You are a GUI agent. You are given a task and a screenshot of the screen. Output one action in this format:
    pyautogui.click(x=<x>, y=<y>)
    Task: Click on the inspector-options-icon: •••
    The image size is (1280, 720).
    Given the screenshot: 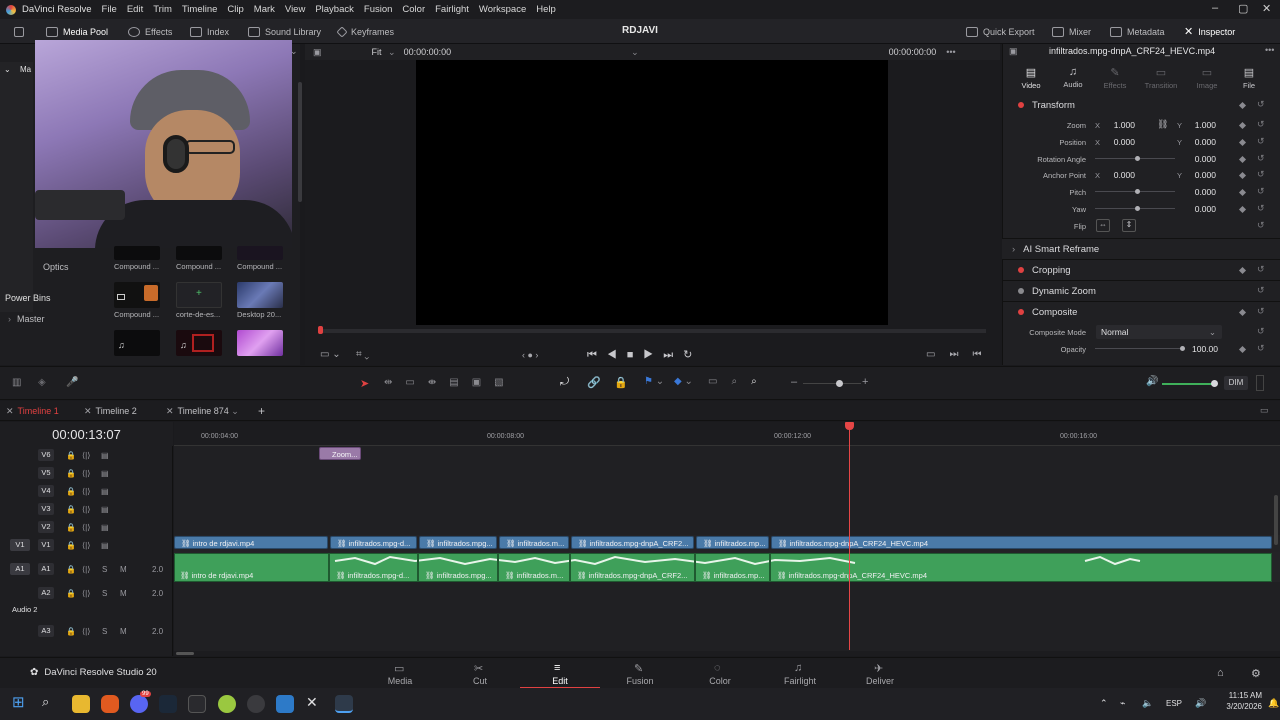 What is the action you would take?
    pyautogui.click(x=1269, y=50)
    